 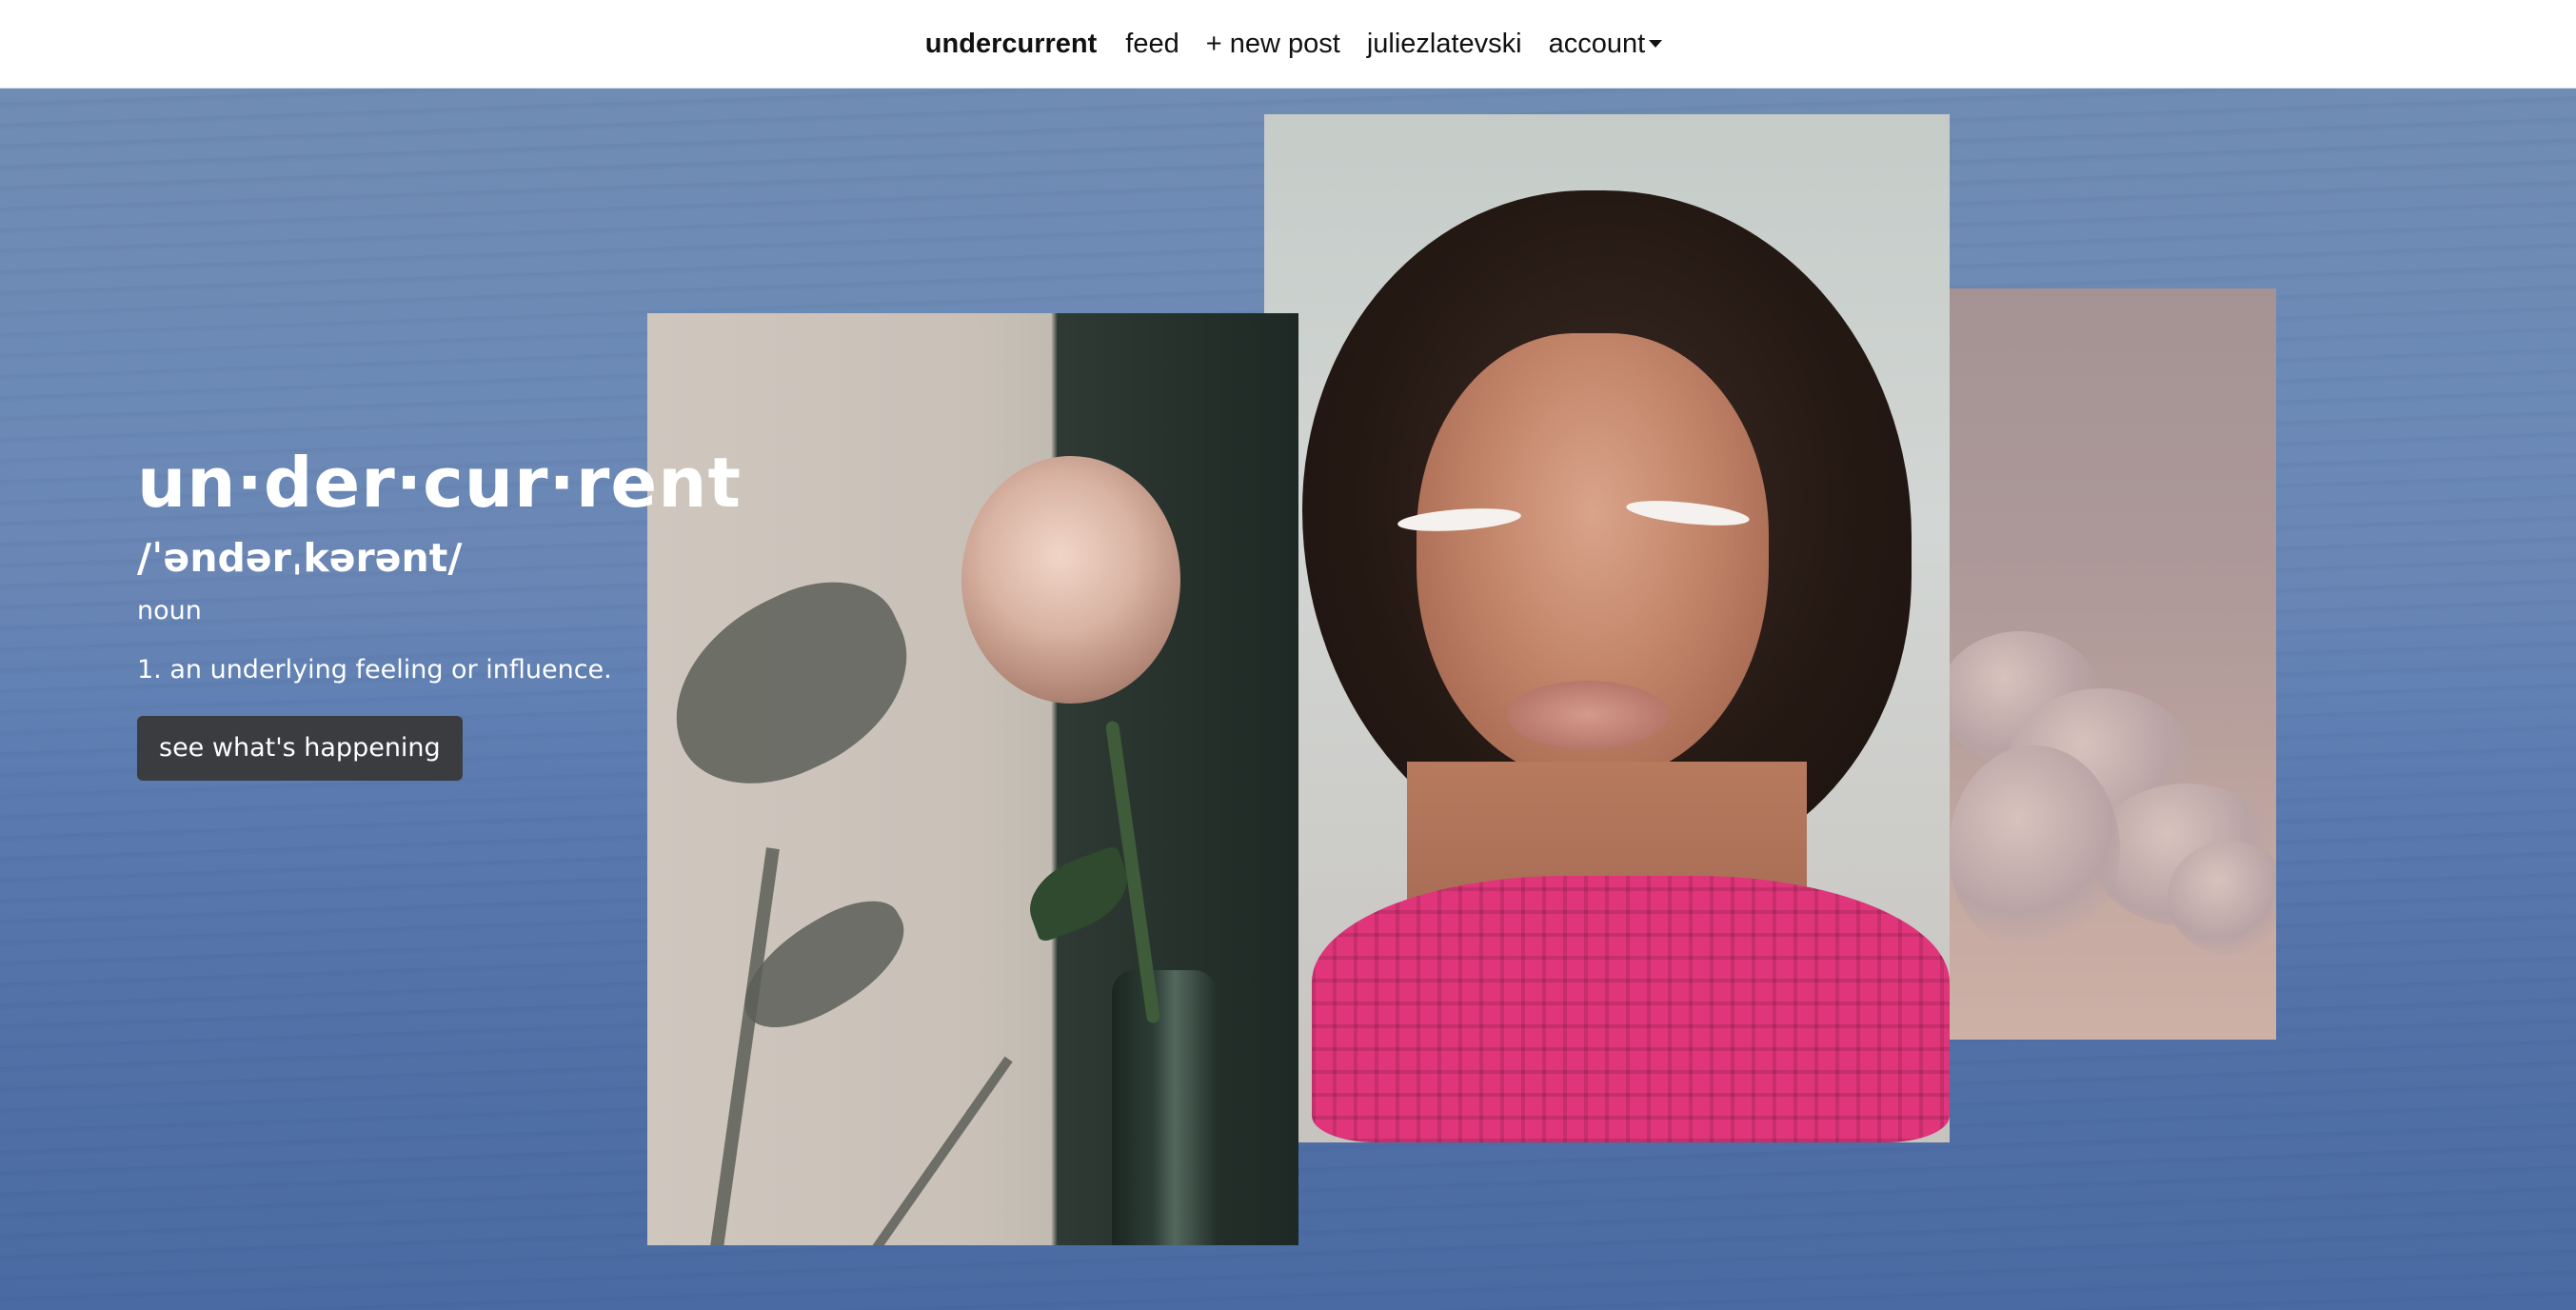 I want to click on cloud-sky-photo, so click(x=2112, y=664).